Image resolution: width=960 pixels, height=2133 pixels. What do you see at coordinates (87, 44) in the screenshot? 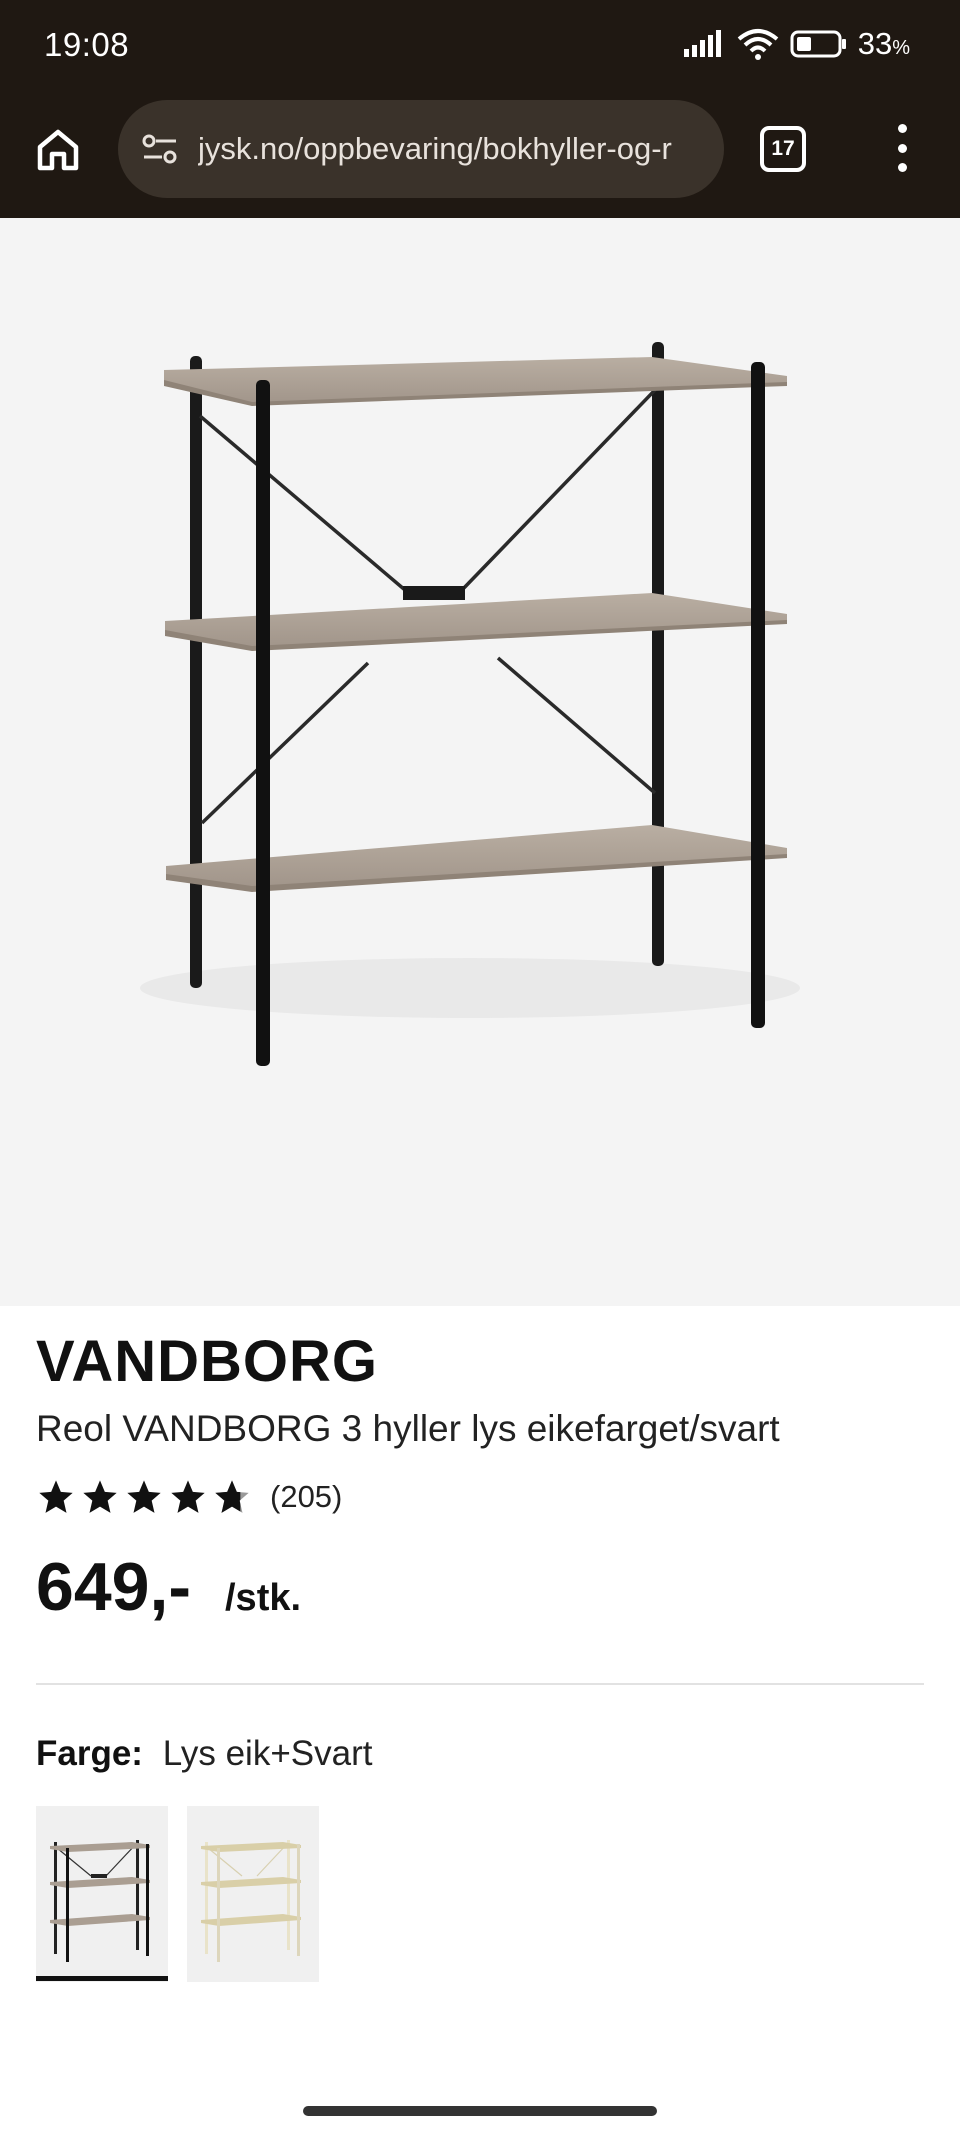
I see `status-time: 19:08` at bounding box center [87, 44].